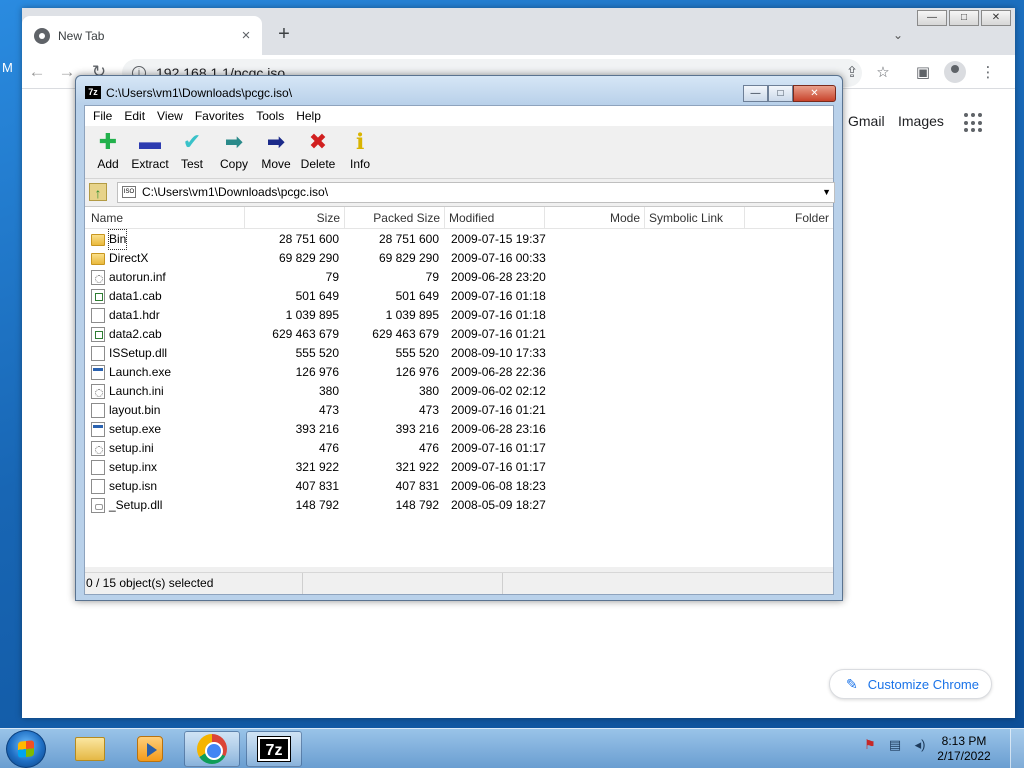 This screenshot has width=1024, height=768. Describe the element at coordinates (142, 35) in the screenshot. I see `chrome-tab-new-tab: New Tab ×` at that location.